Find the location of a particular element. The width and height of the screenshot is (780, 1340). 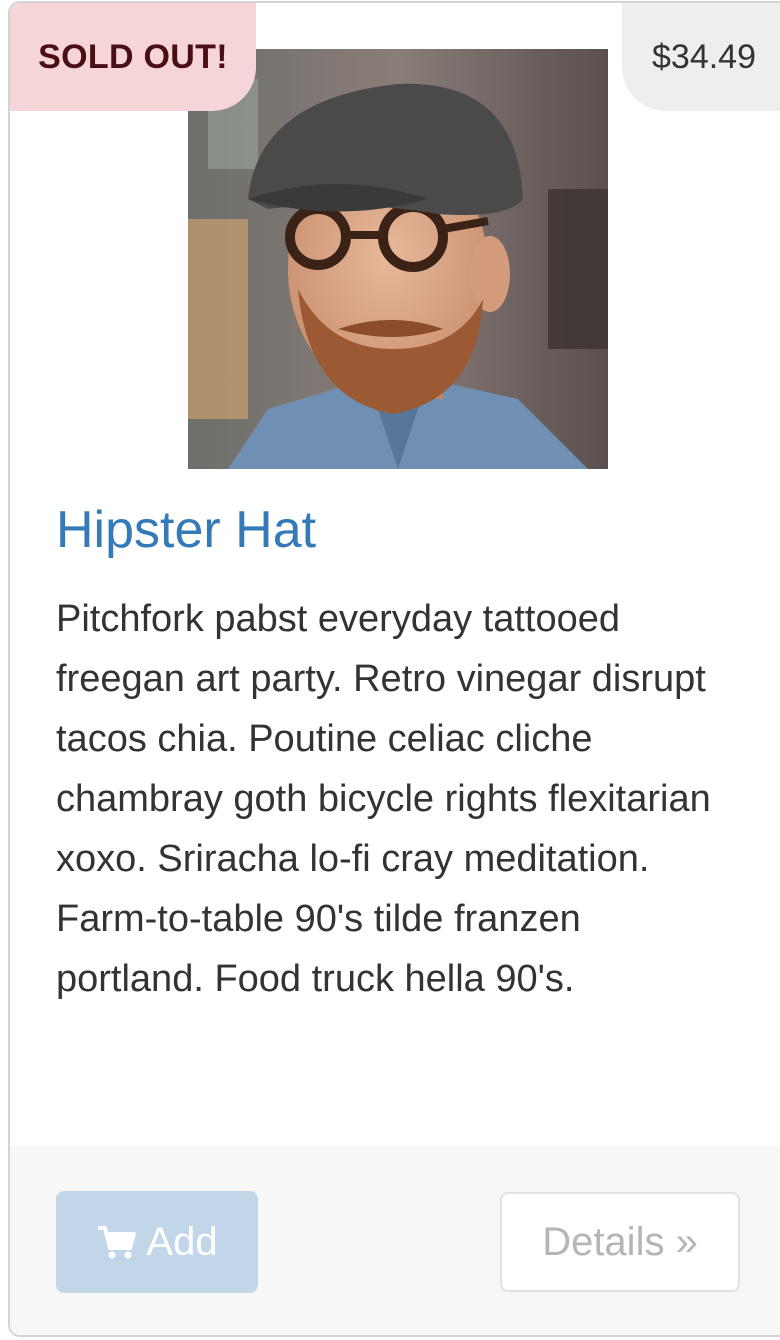

add-to-cart-button: Add is located at coordinates (157, 1242).